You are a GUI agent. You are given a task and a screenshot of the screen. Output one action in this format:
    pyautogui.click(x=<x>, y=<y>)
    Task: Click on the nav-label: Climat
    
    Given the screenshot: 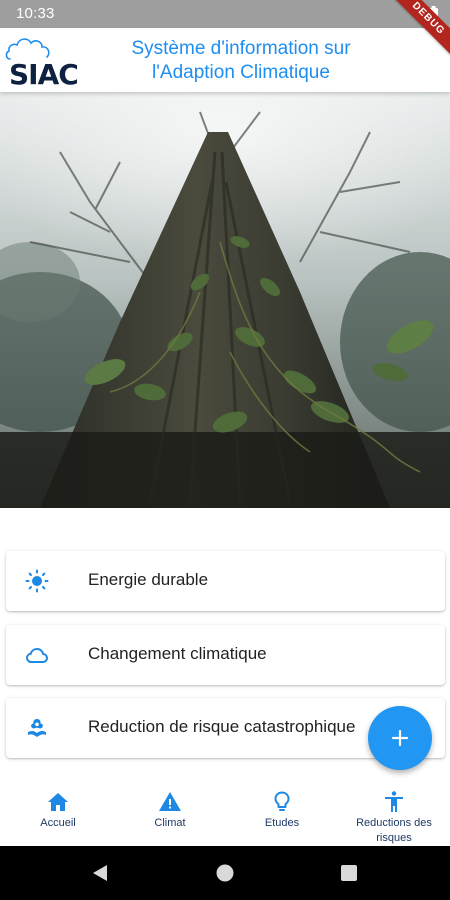 What is the action you would take?
    pyautogui.click(x=170, y=823)
    